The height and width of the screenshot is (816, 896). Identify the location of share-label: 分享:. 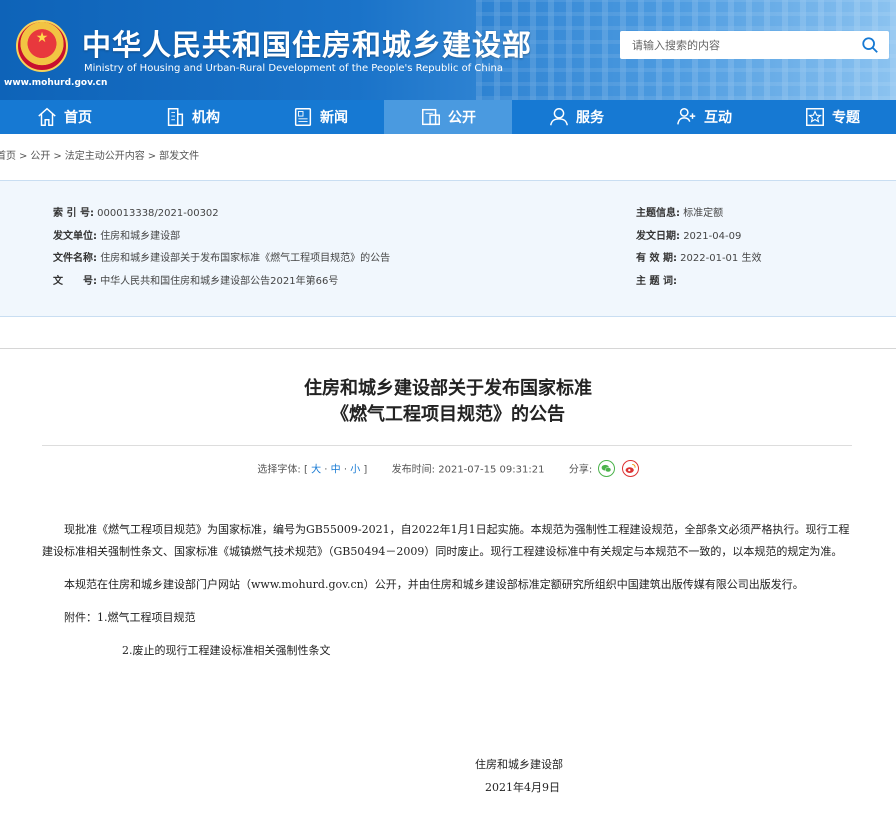
(580, 470).